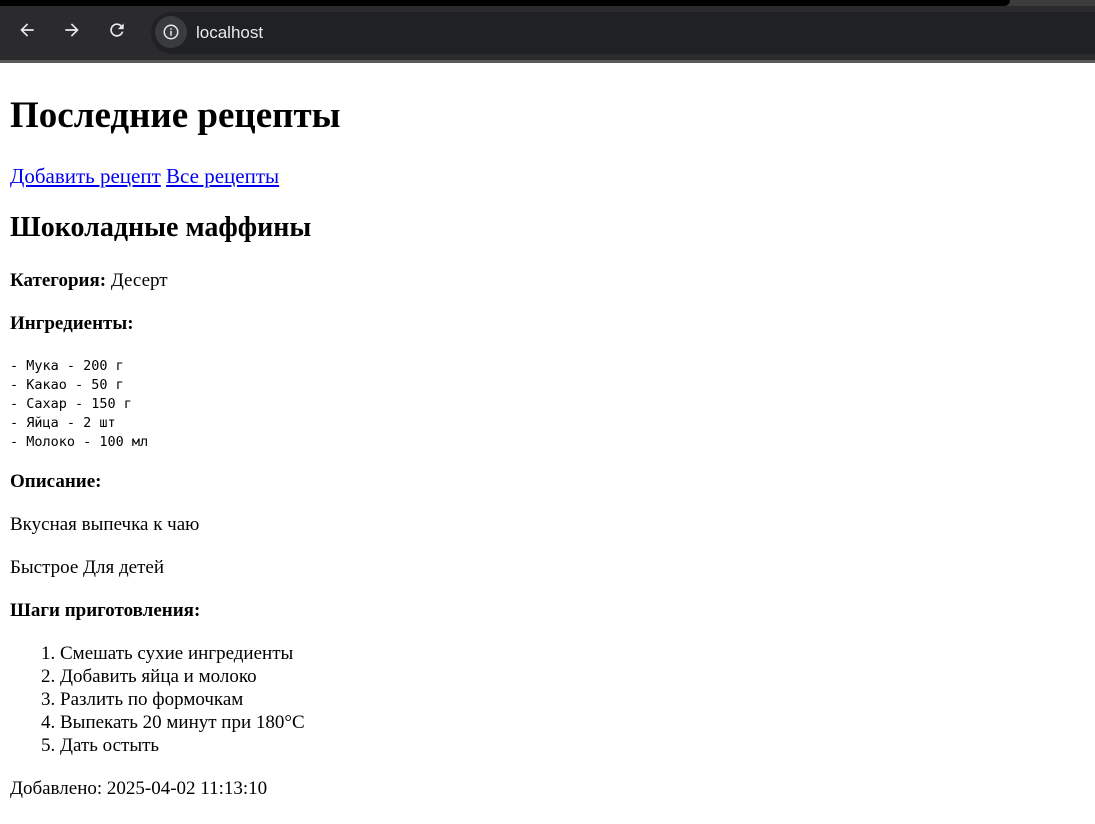  I want to click on steps-heading: Шаги приготовления:, so click(105, 611).